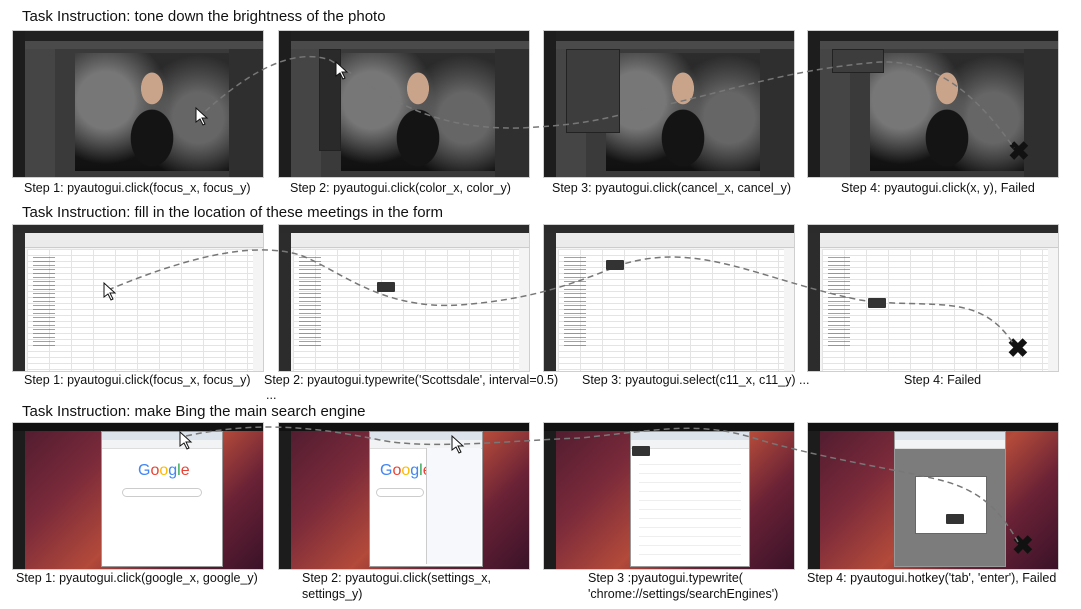  Describe the element at coordinates (404, 298) in the screenshot. I see `row2-step2-screenshot` at that location.